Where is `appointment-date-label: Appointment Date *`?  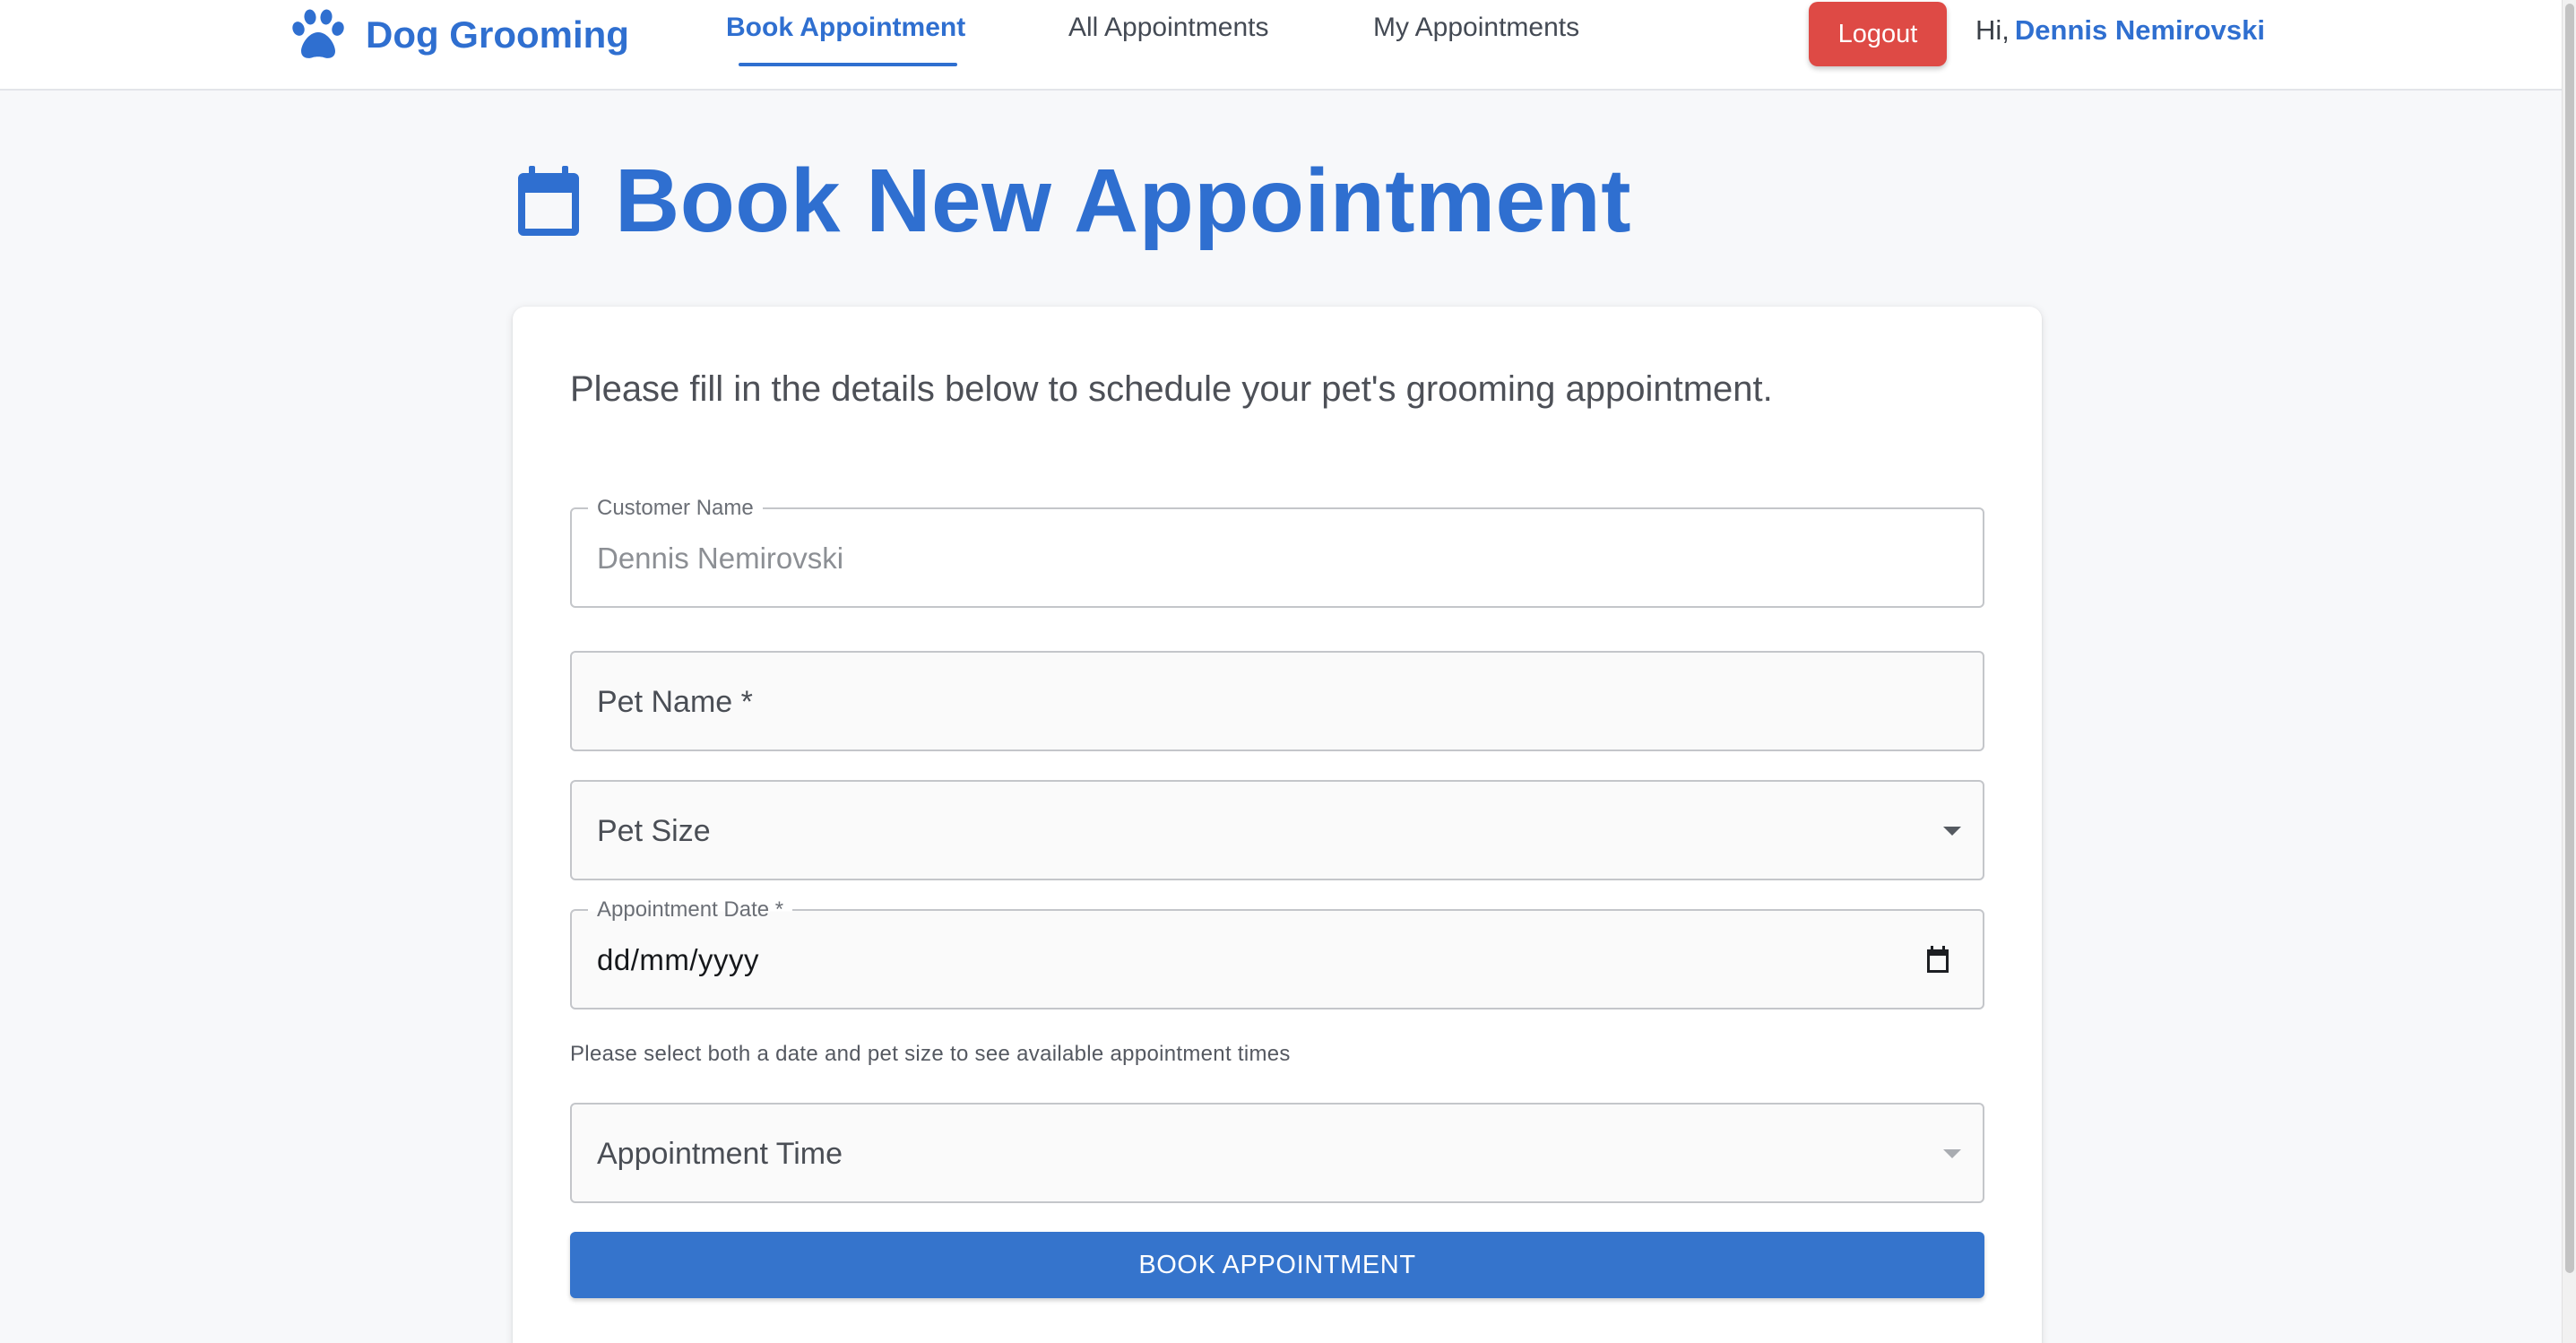
appointment-date-label: Appointment Date * is located at coordinates (690, 910).